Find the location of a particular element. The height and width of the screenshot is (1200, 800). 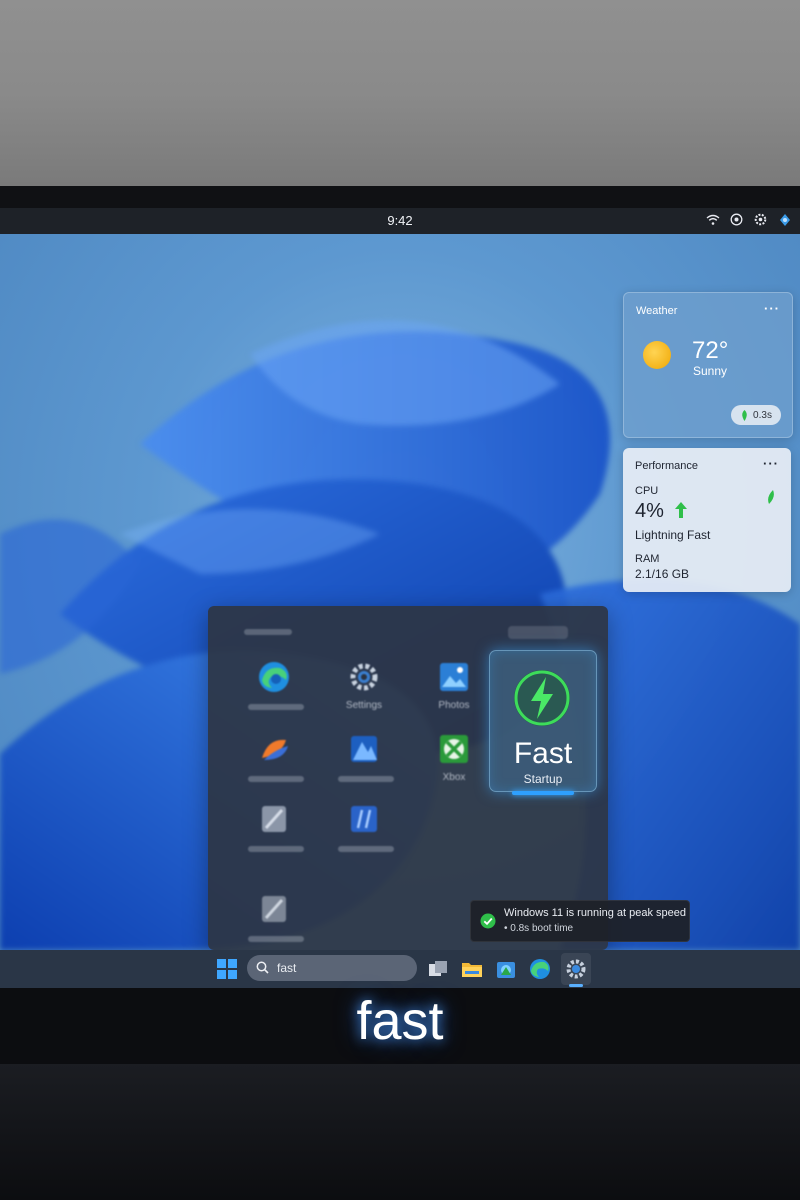

toast-detail: • 0.8s boot time is located at coordinates (539, 928).